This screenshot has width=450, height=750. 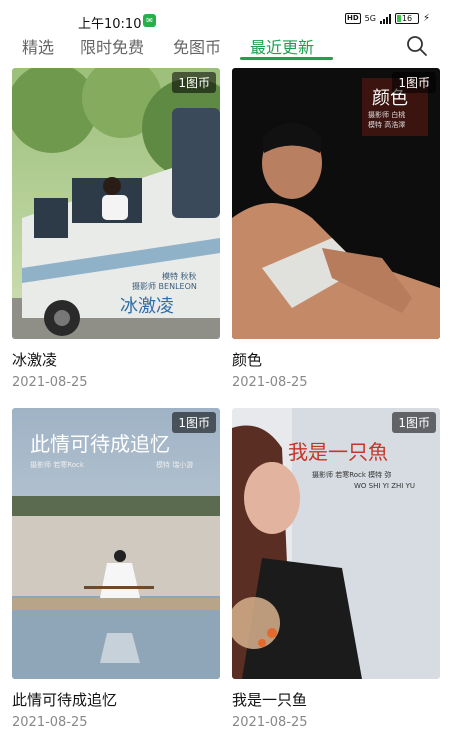 What do you see at coordinates (164, 286) in the screenshot?
I see `cover-credit: 摄影师 BENLEON` at bounding box center [164, 286].